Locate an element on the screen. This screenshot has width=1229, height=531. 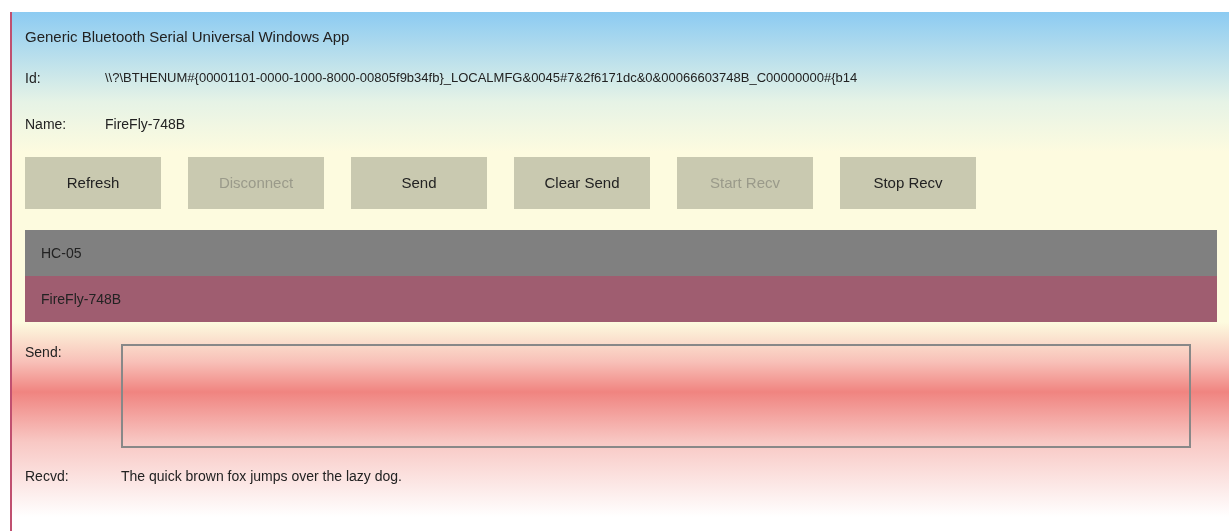
name-value: FireFly-748B is located at coordinates (145, 124).